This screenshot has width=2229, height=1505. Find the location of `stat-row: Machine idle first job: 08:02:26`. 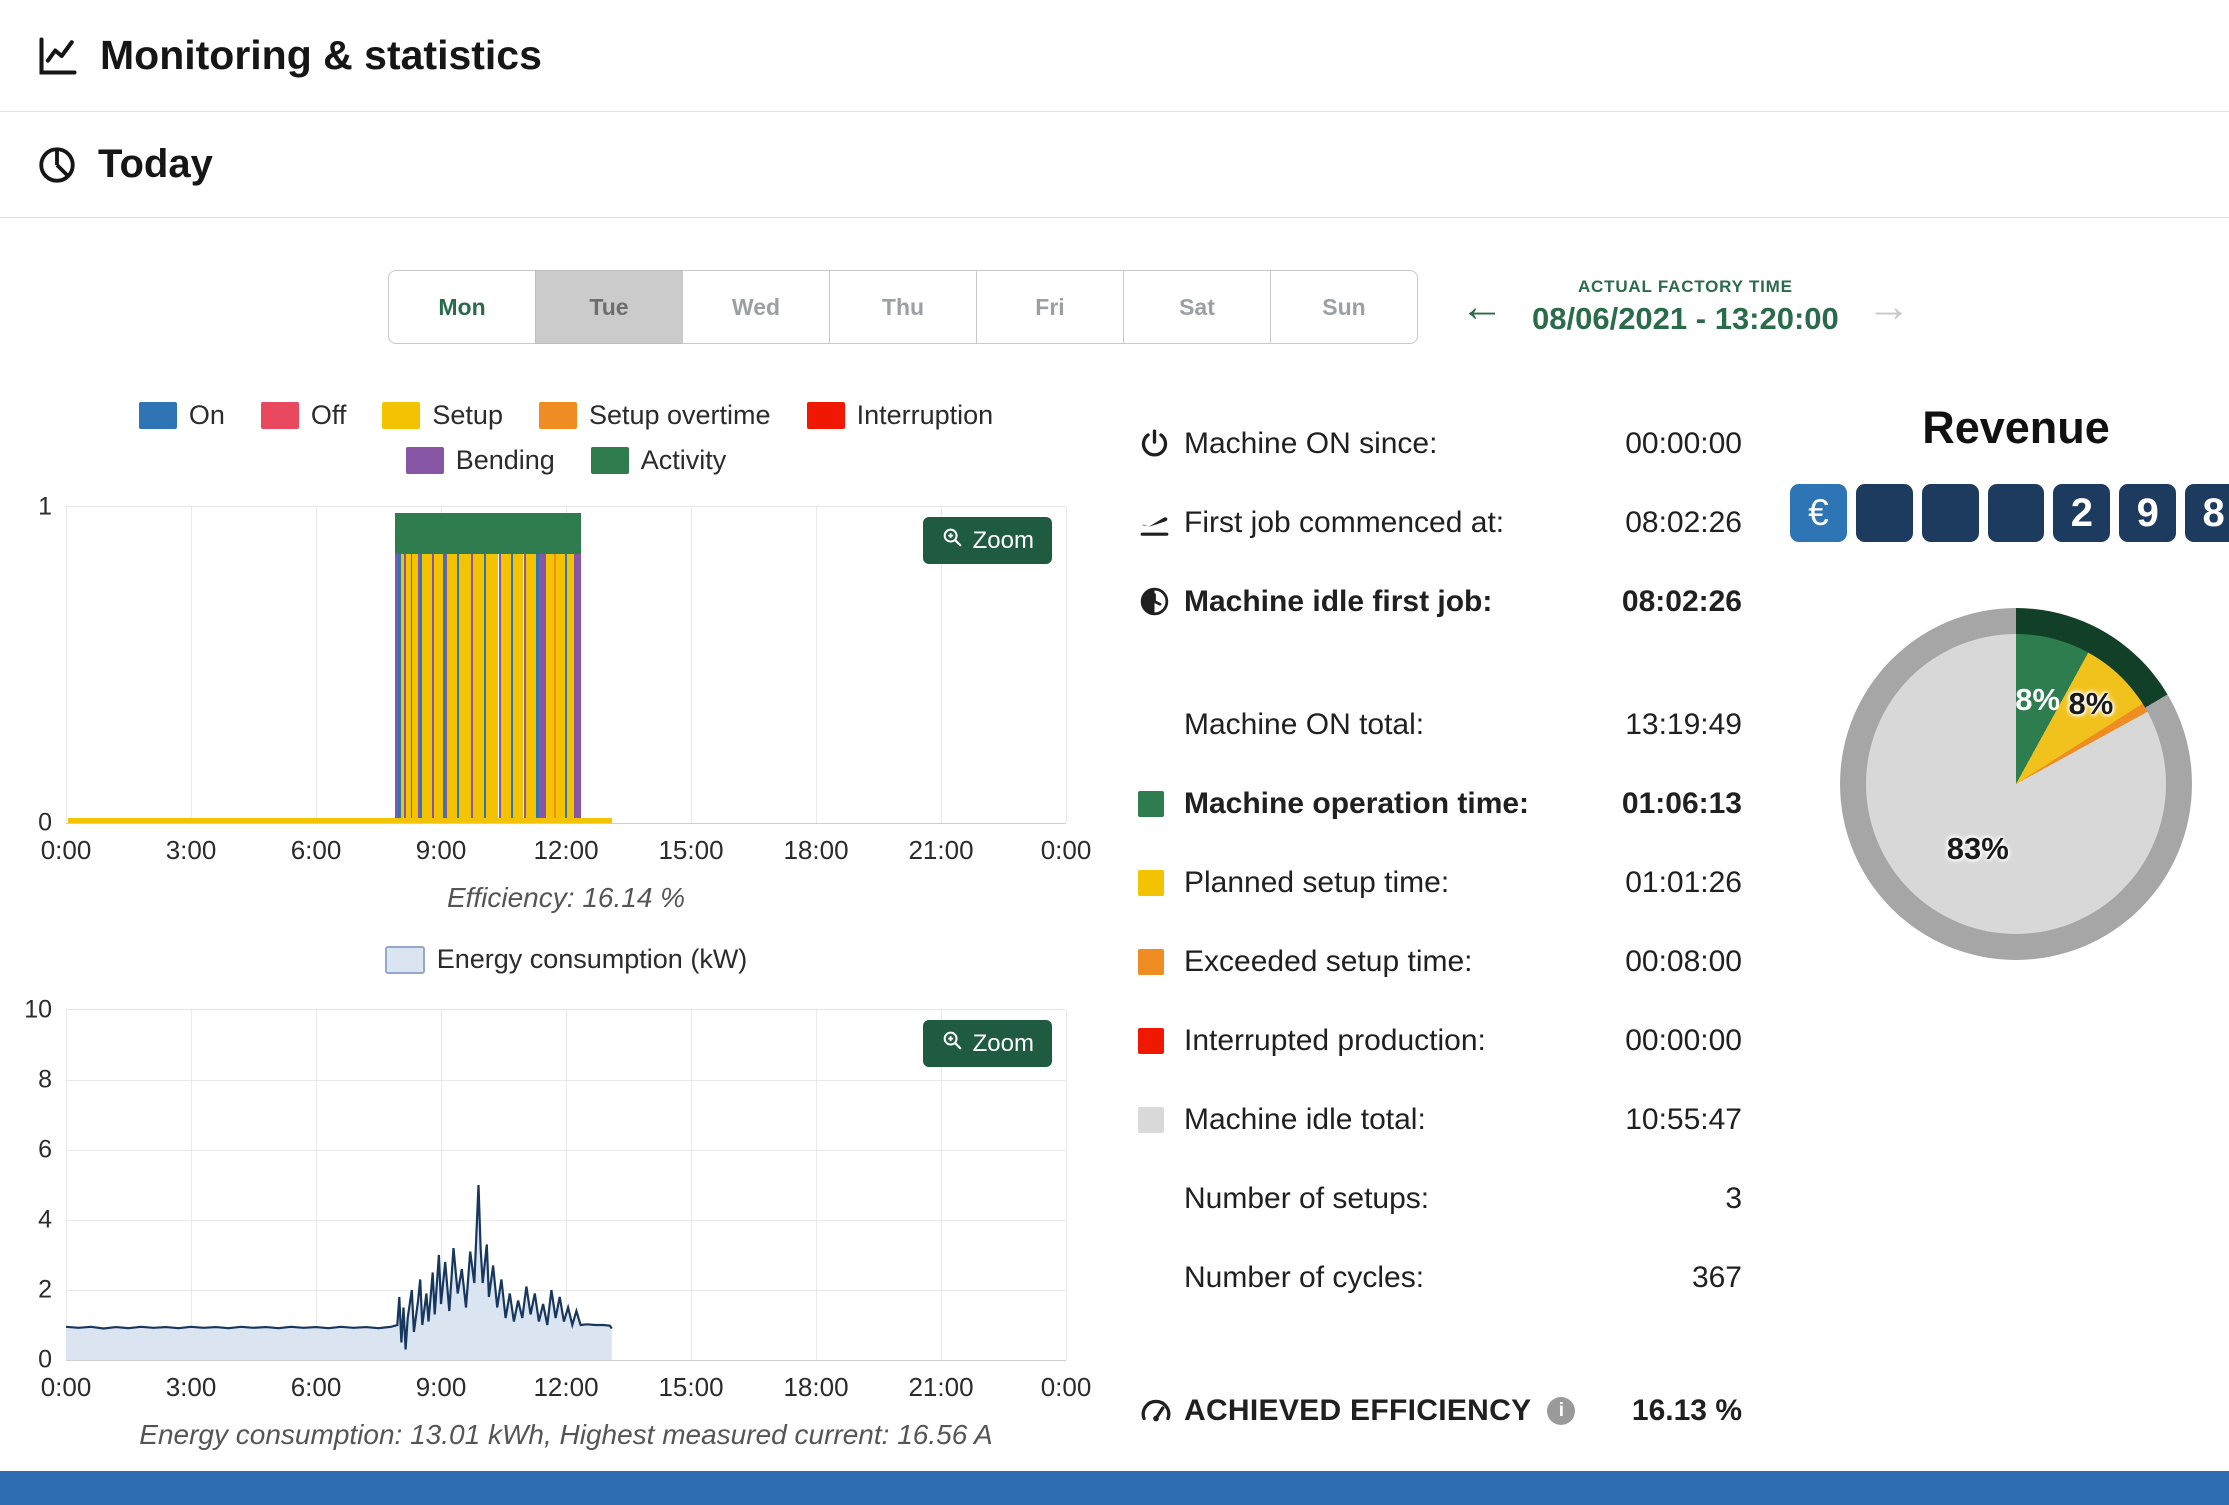

stat-row: Machine idle first job: 08:02:26 is located at coordinates (1440, 601).